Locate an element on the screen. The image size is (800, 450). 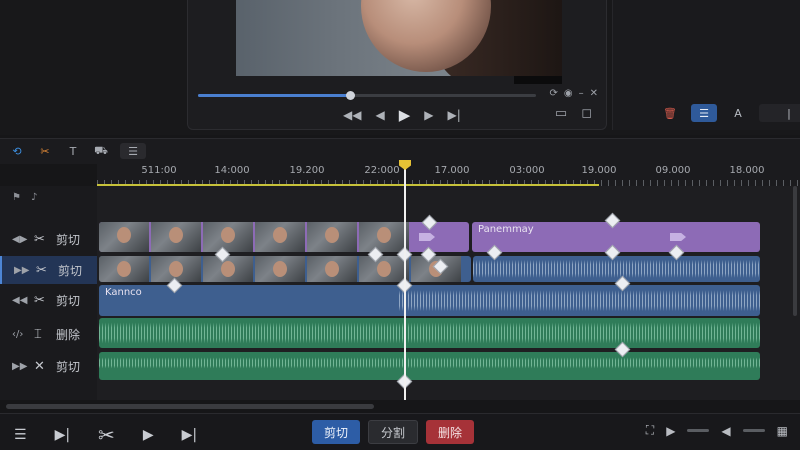
comment-icon: ◻ is located at coordinates (586, 113).